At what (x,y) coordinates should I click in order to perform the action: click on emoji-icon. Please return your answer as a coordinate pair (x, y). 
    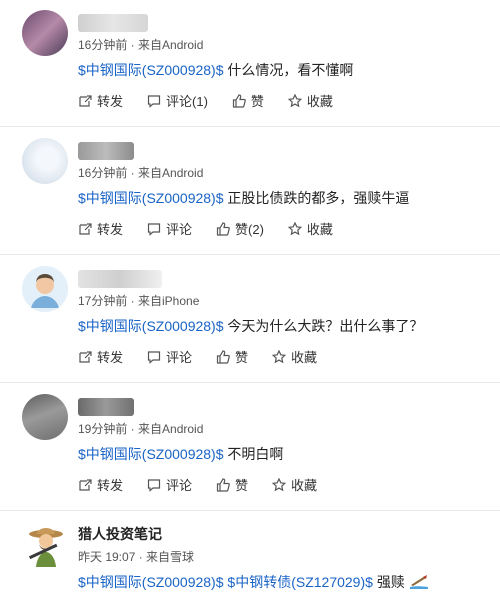
    Looking at the image, I should click on (418, 582).